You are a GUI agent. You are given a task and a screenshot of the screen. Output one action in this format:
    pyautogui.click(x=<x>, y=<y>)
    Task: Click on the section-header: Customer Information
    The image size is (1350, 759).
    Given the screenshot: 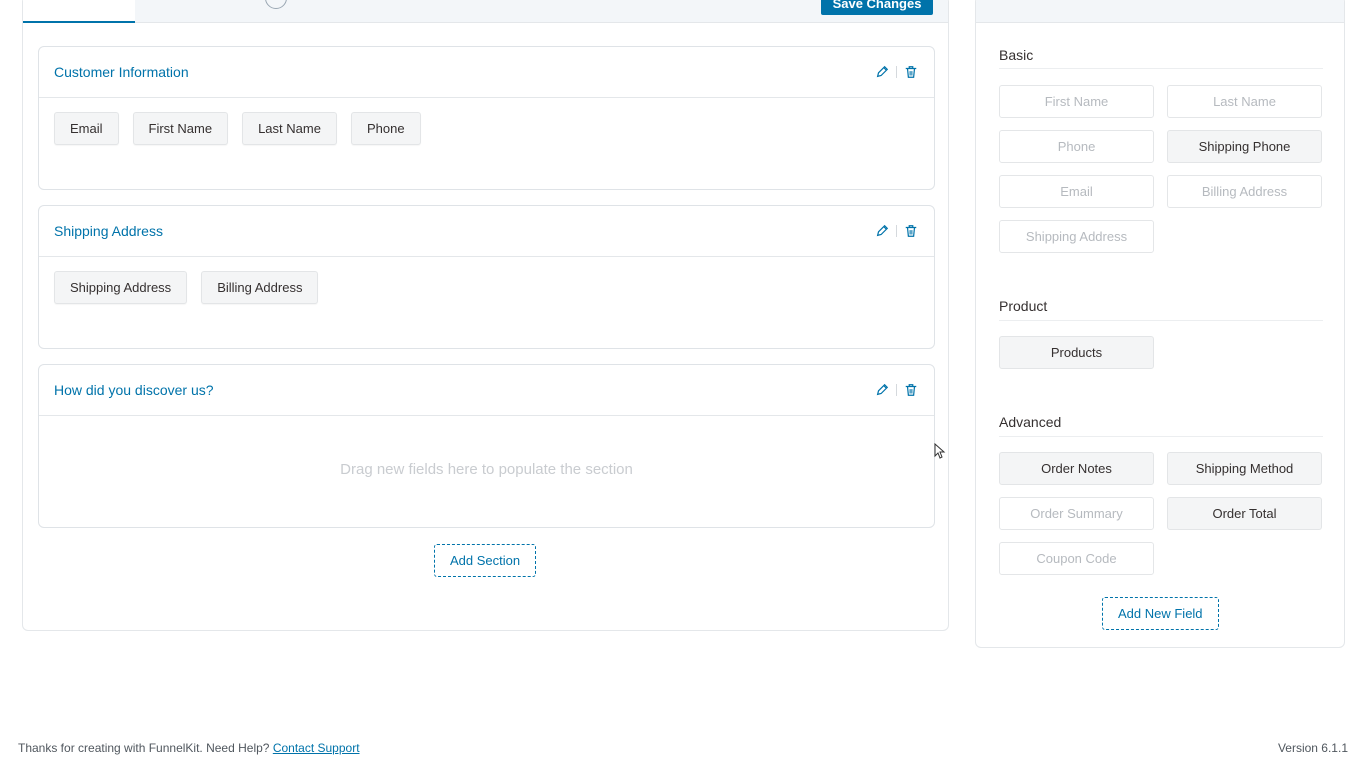 What is the action you would take?
    pyautogui.click(x=486, y=72)
    